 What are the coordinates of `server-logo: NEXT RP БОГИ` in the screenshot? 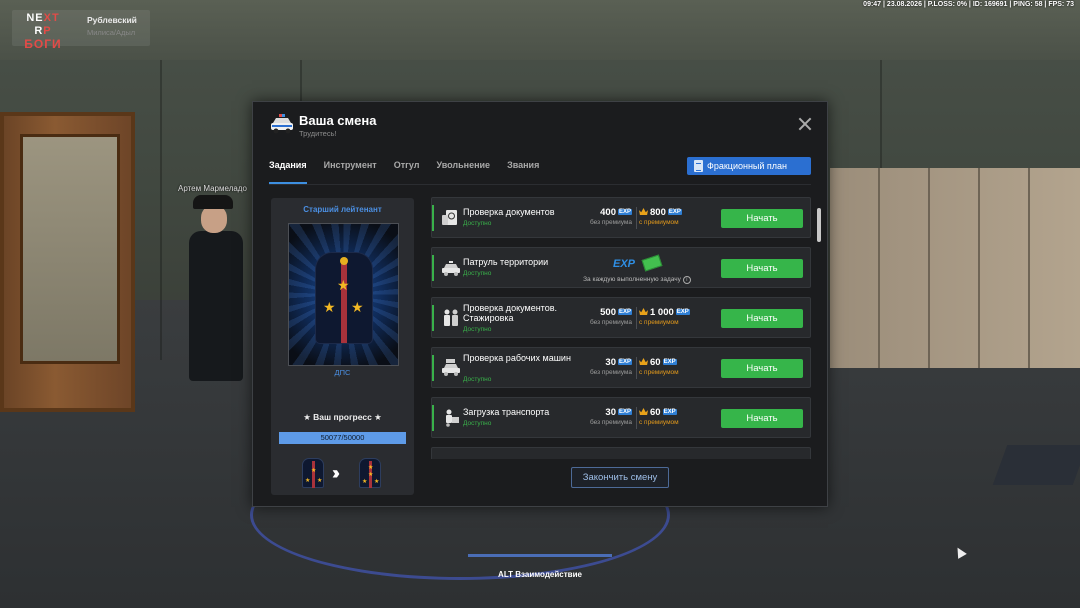 It's located at (43, 31).